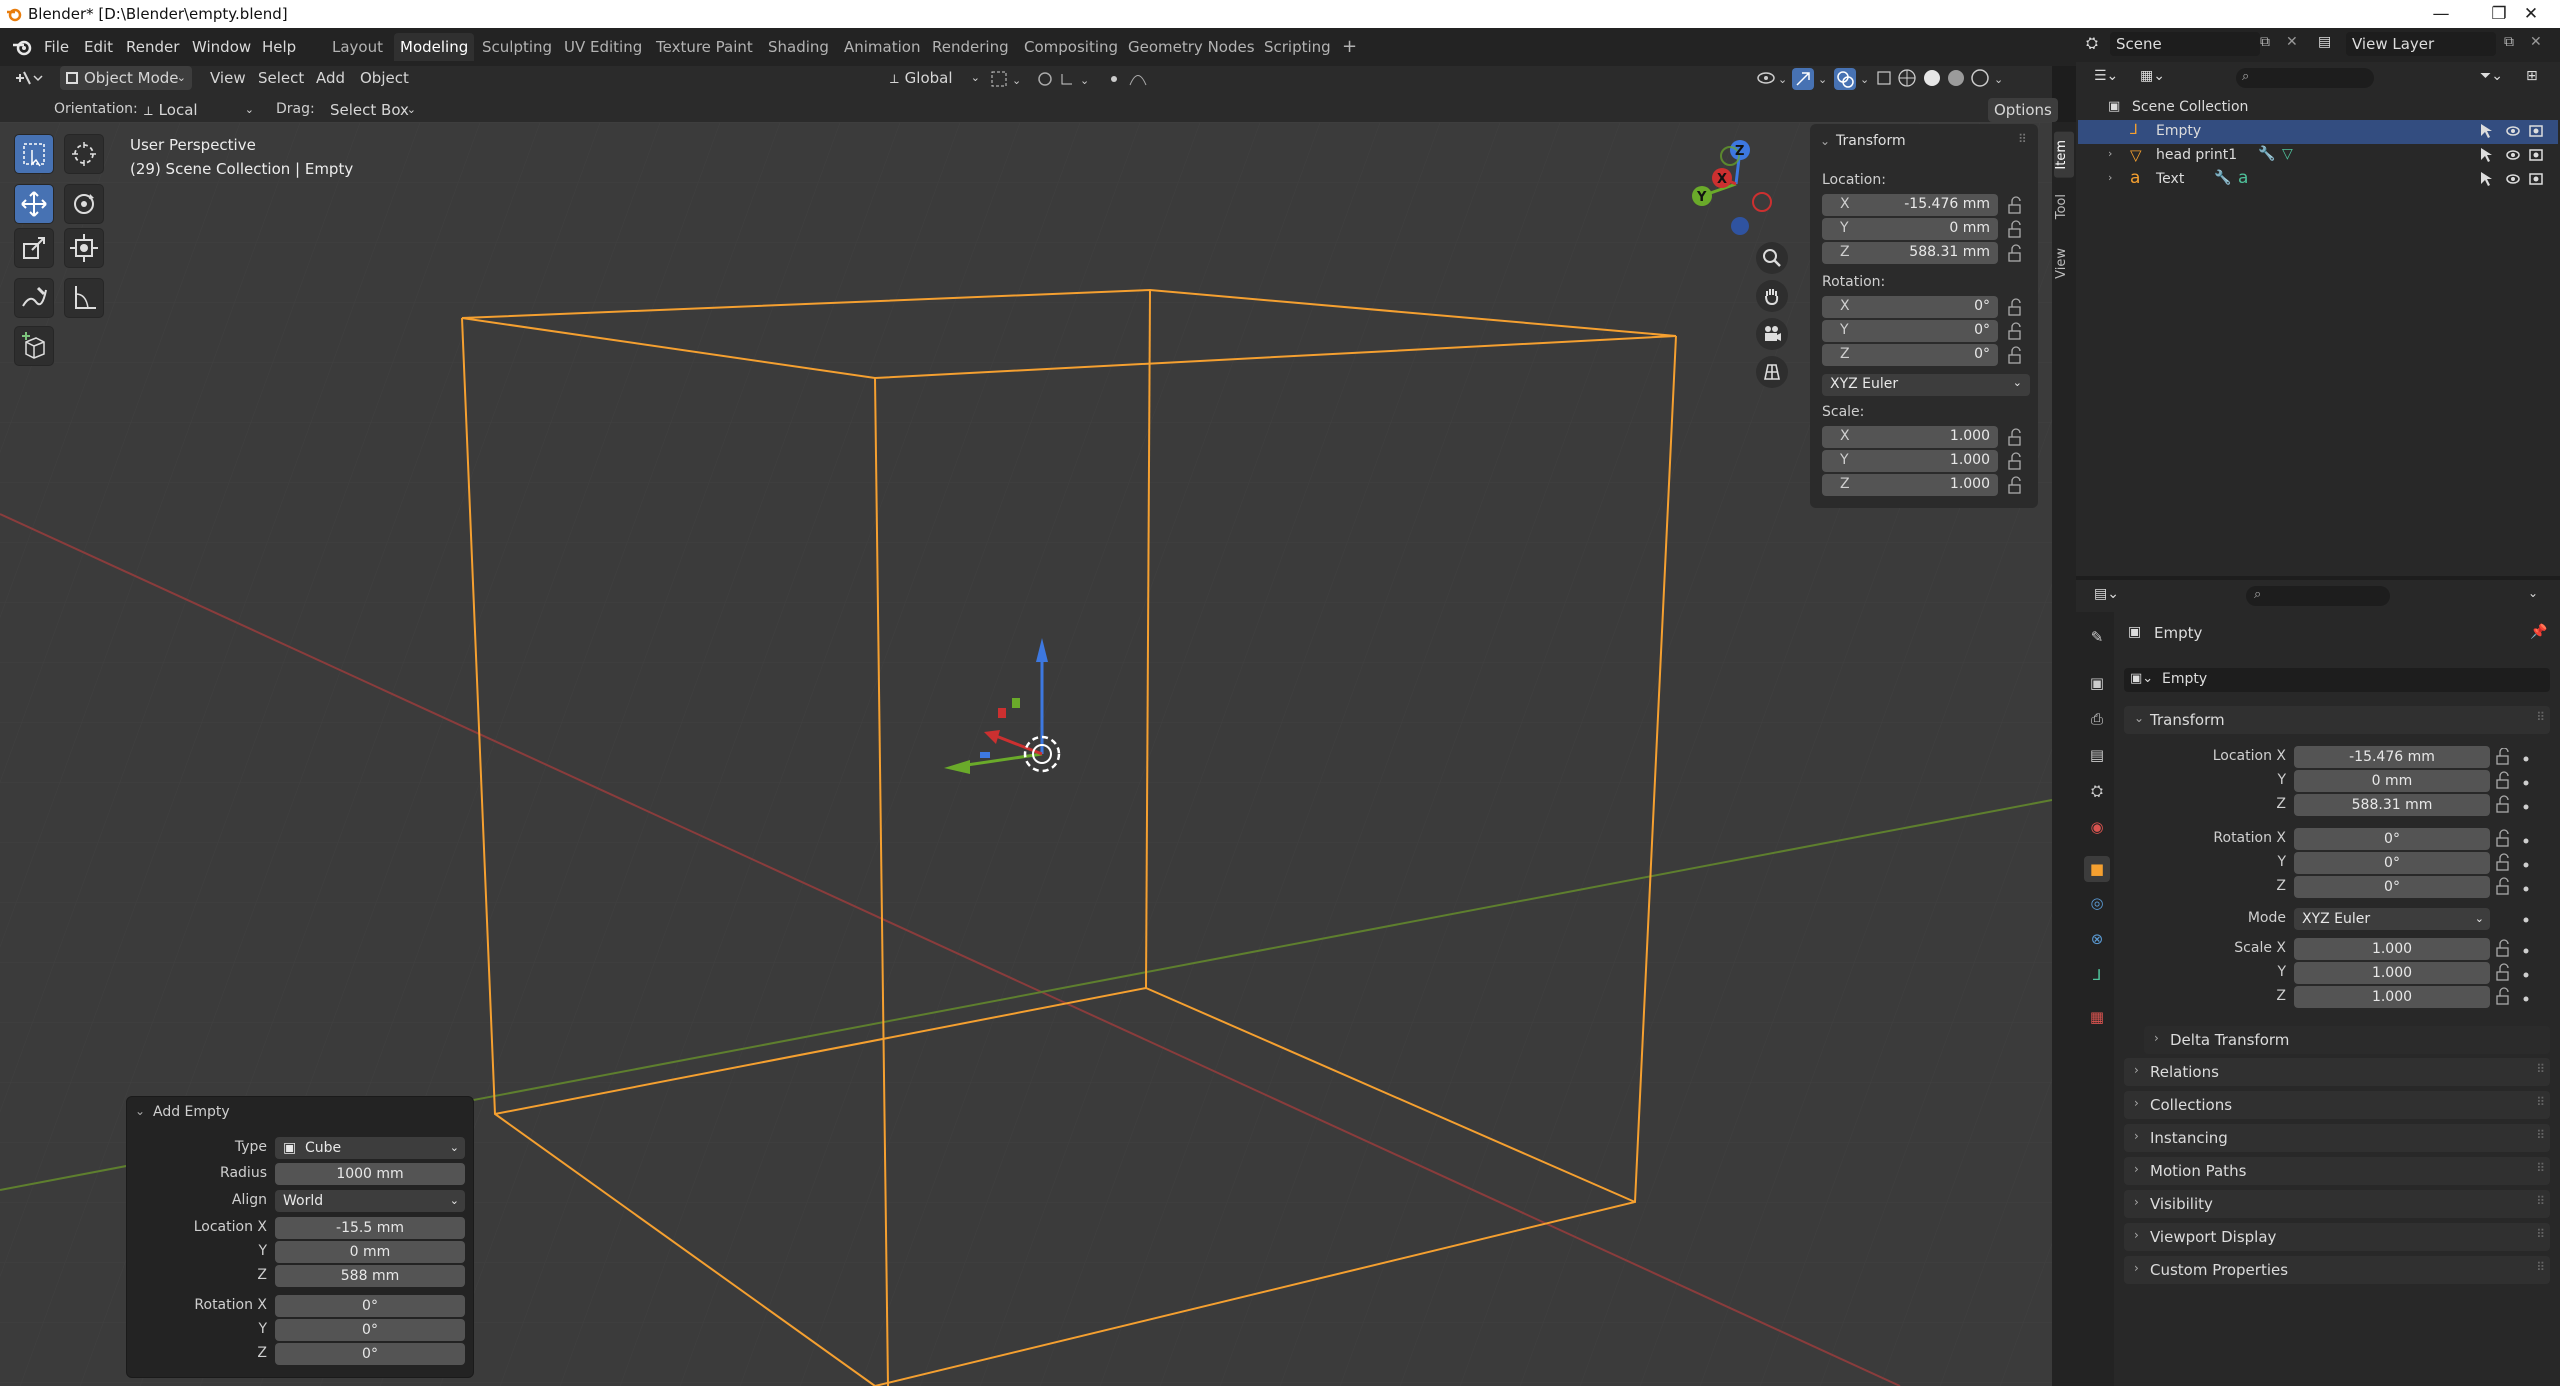 This screenshot has width=2560, height=1386. Describe the element at coordinates (798, 47) in the screenshot. I see `tab-shading: Shading` at that location.